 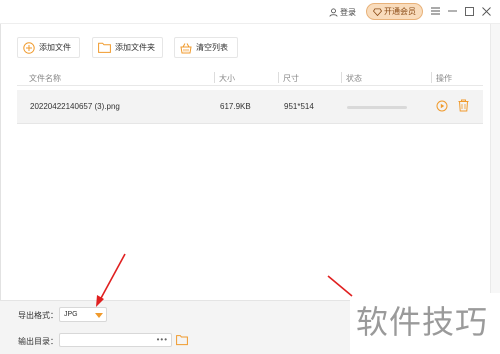 What do you see at coordinates (354, 78) in the screenshot?
I see `column-header-status: 状态` at bounding box center [354, 78].